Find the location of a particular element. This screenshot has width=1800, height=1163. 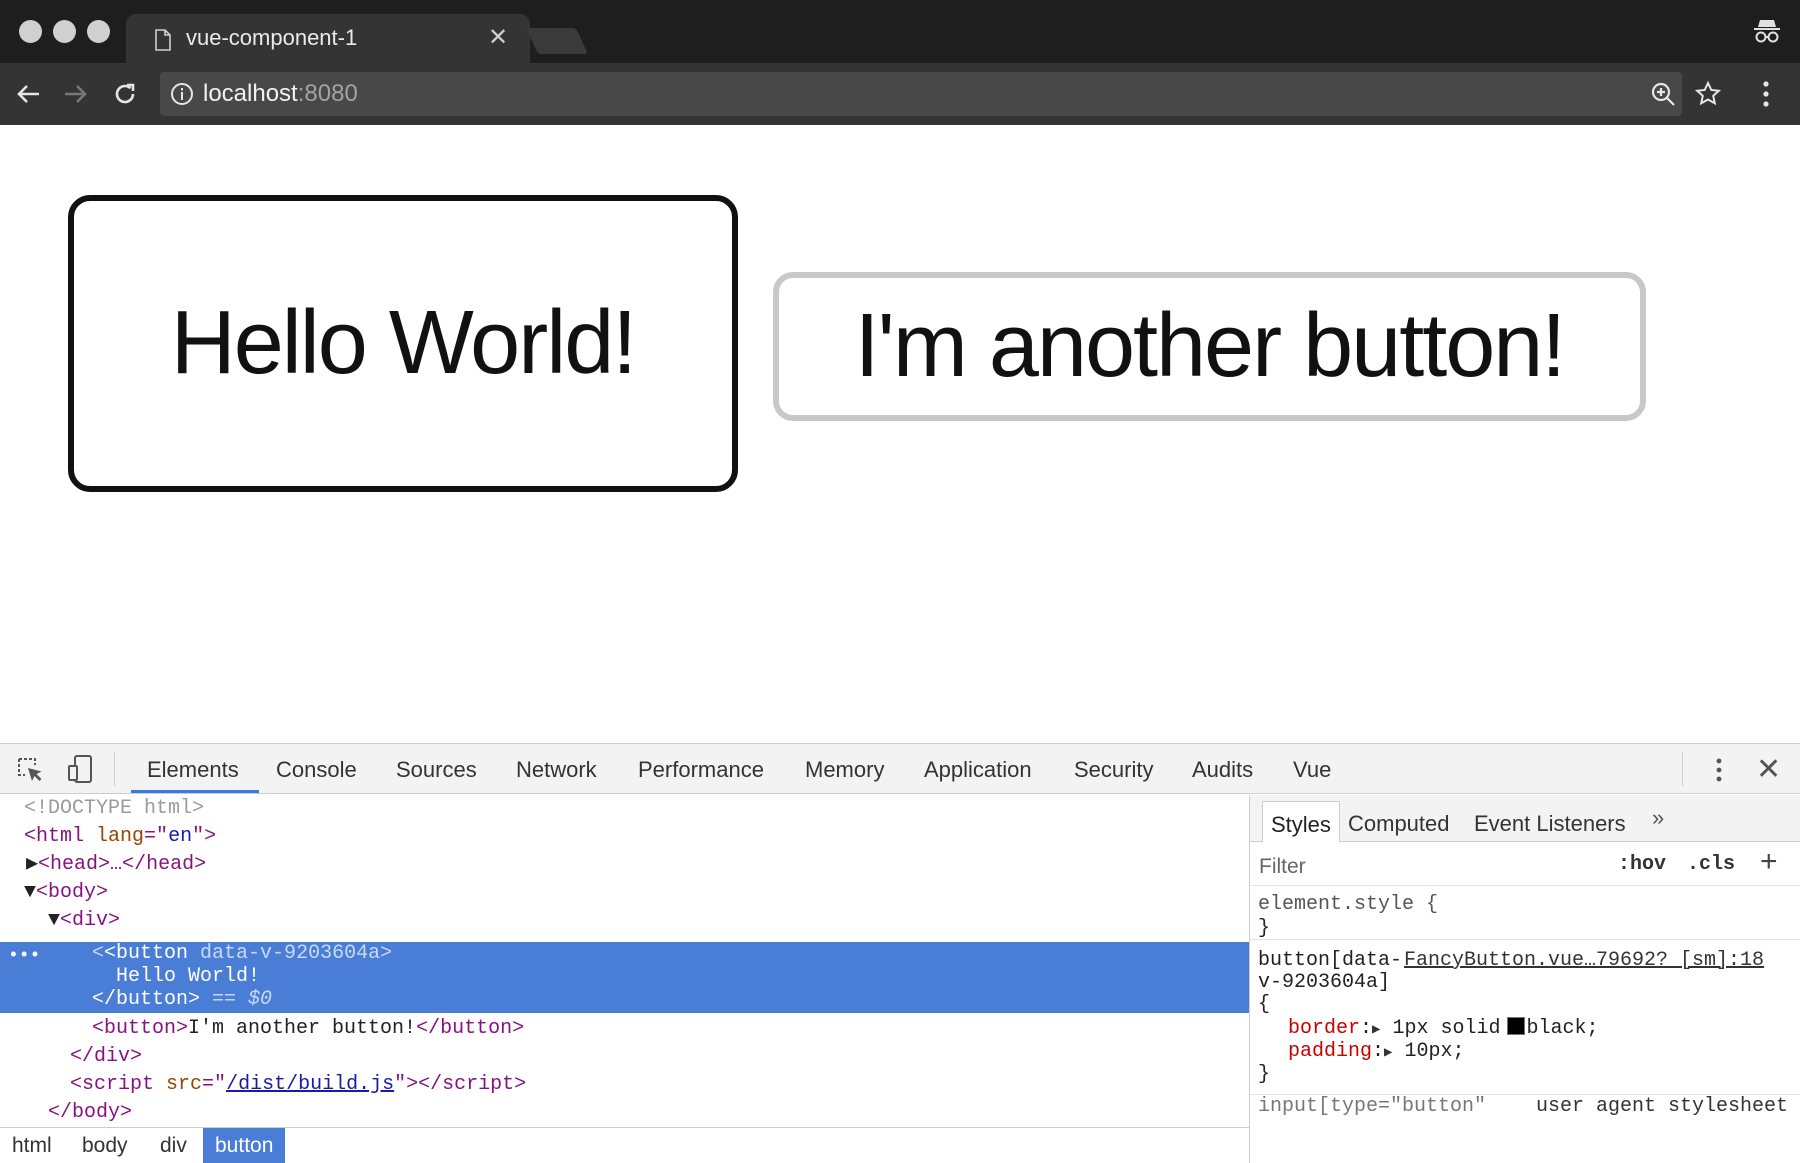

browser-tab: vue-component-1 ✕ is located at coordinates (328, 39).